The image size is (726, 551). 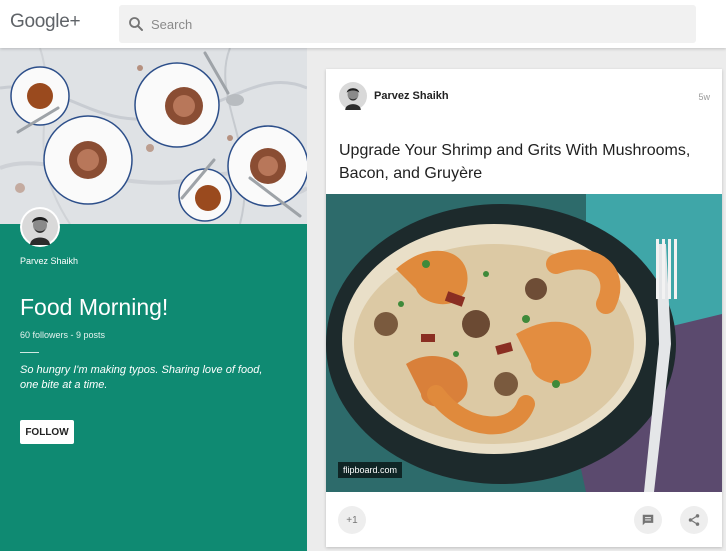 What do you see at coordinates (353, 96) in the screenshot?
I see `author-avatar` at bounding box center [353, 96].